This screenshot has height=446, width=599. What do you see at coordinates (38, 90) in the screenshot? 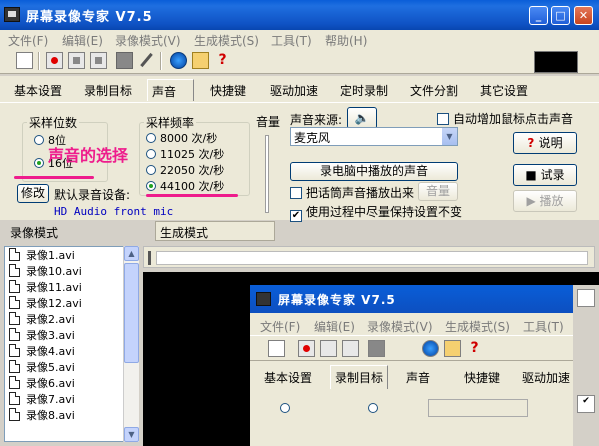
I see `tab-basic-settings: 基本设置` at bounding box center [38, 90].